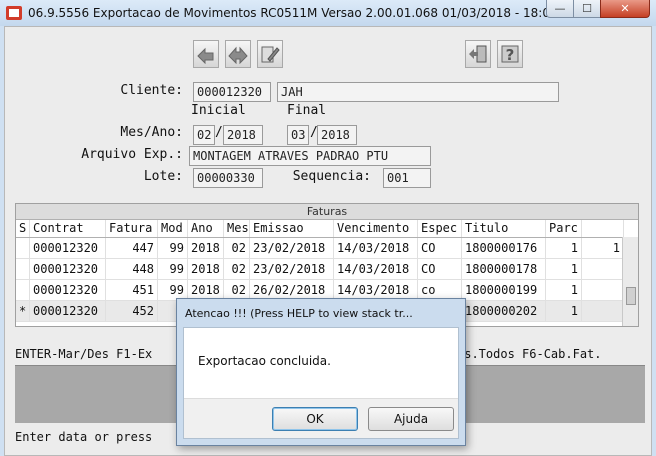 The image size is (656, 456). What do you see at coordinates (132, 154) in the screenshot?
I see `arquivo-label: Arquivo Exp.:` at bounding box center [132, 154].